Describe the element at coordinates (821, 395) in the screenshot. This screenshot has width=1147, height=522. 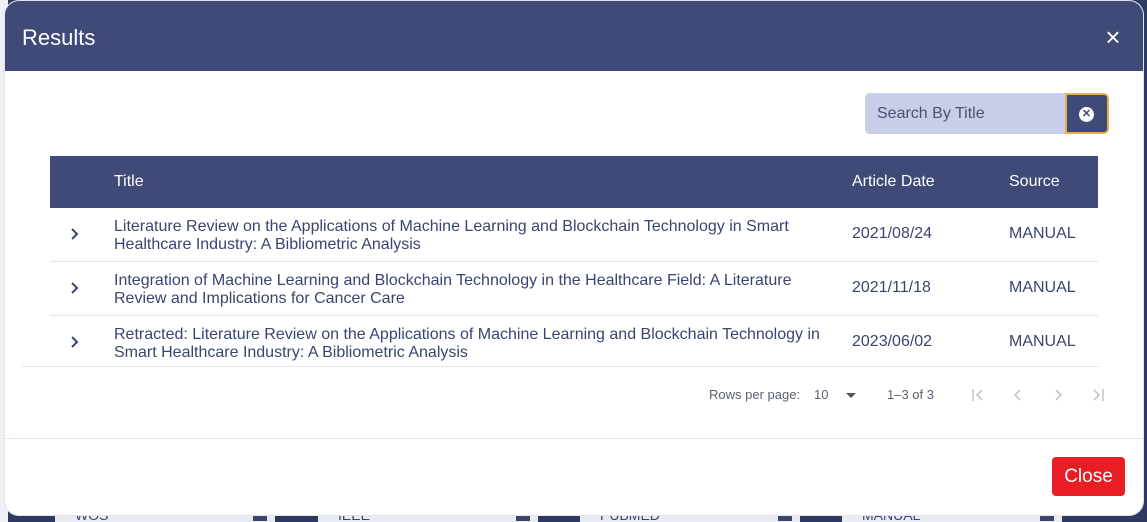
I see `rows-per-page-select: 10` at that location.